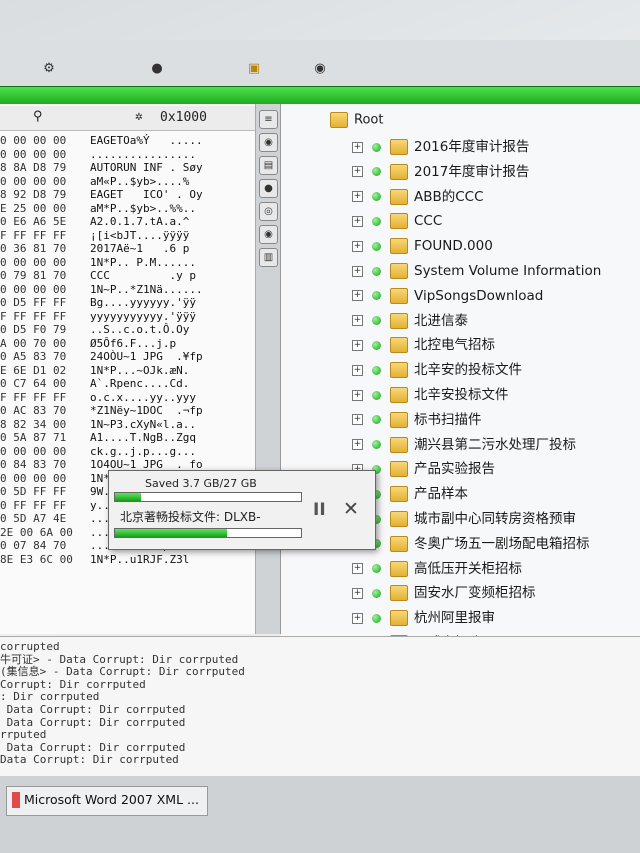 This screenshot has height=853, width=640. I want to click on log-line: corrupted, so click(30, 646).